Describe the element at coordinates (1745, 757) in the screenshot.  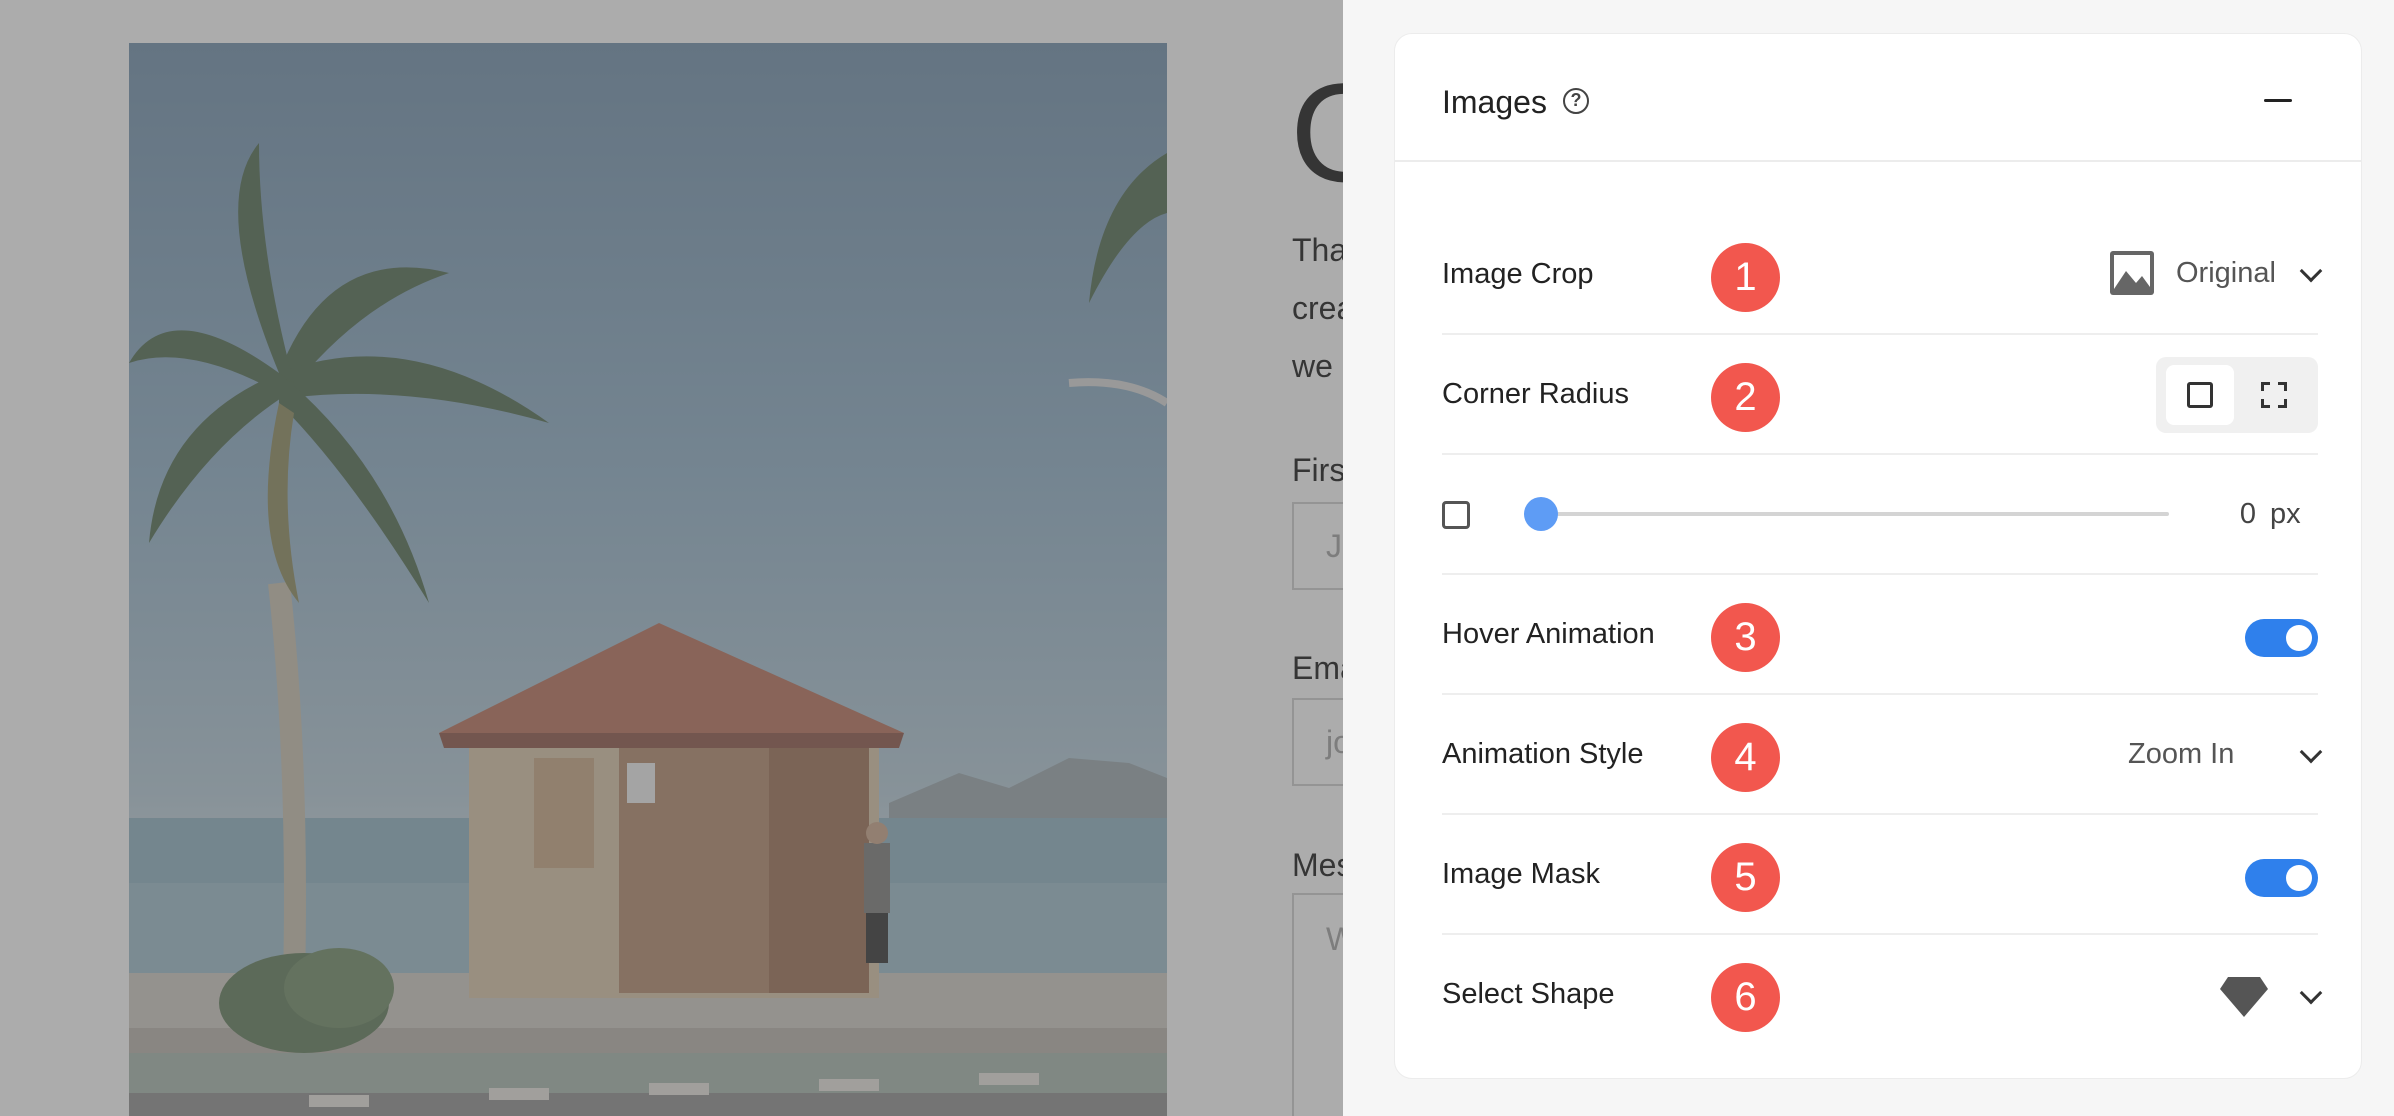
I see `step-badge-4: 4` at that location.